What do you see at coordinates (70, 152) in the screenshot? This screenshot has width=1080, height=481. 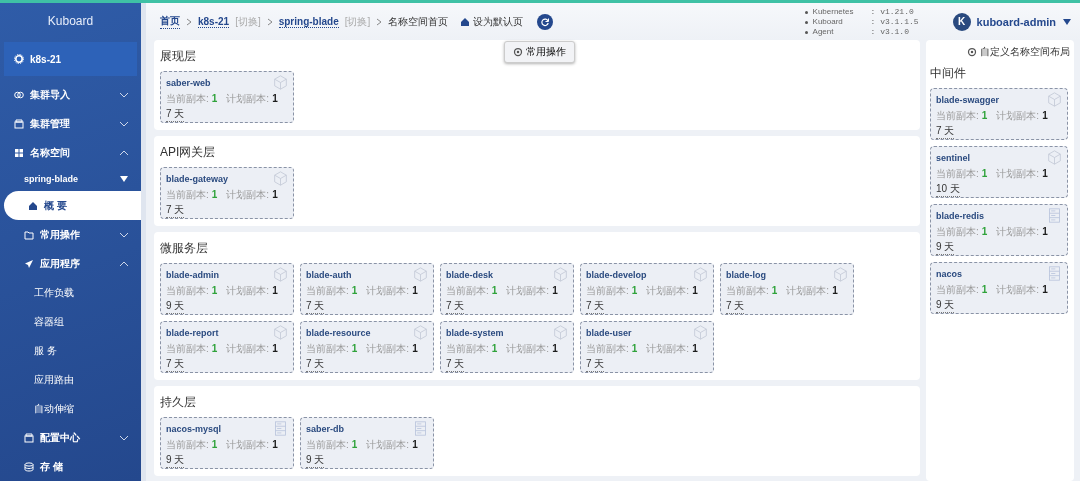 I see `sidebar-item: 名称空间` at bounding box center [70, 152].